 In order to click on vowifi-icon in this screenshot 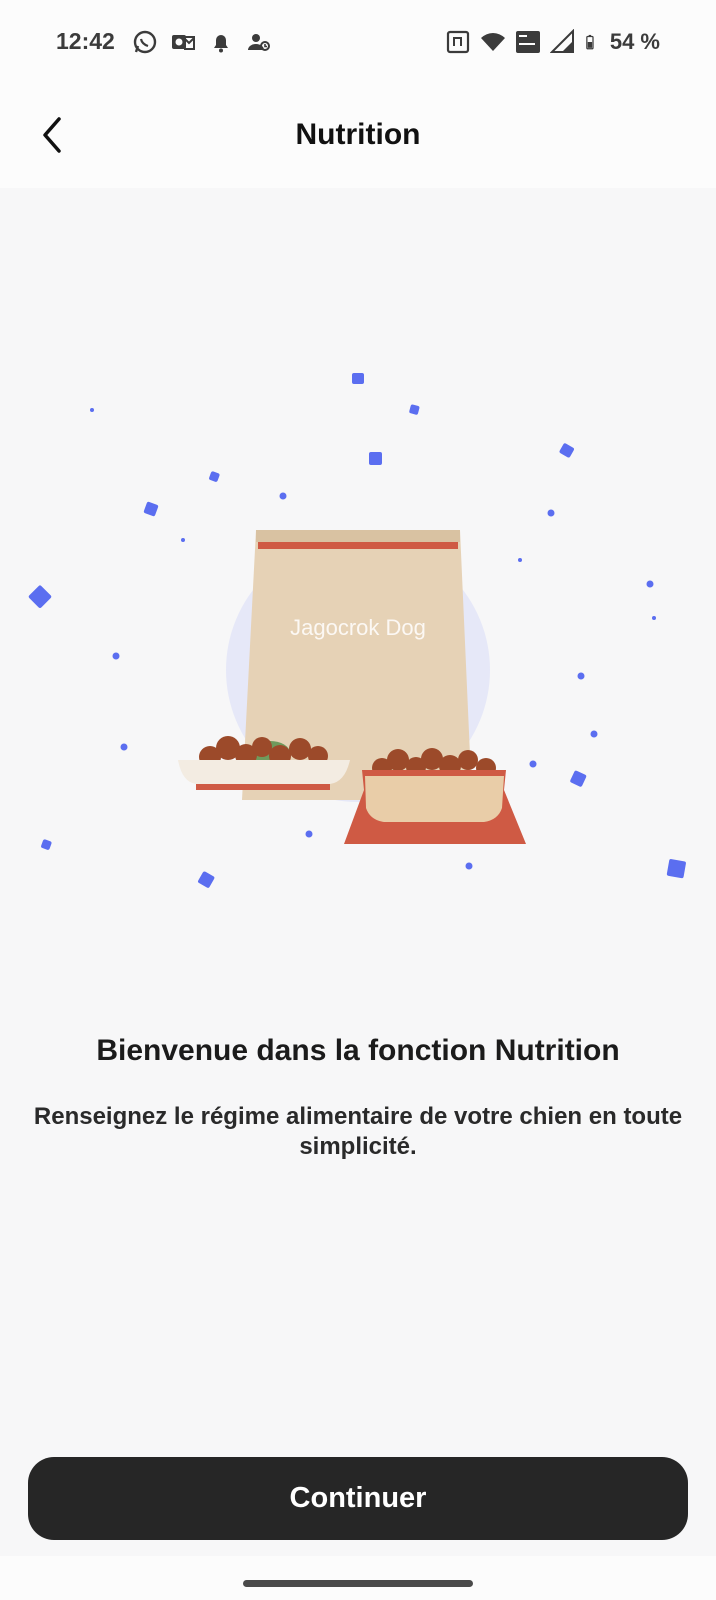, I will do `click(527, 42)`.